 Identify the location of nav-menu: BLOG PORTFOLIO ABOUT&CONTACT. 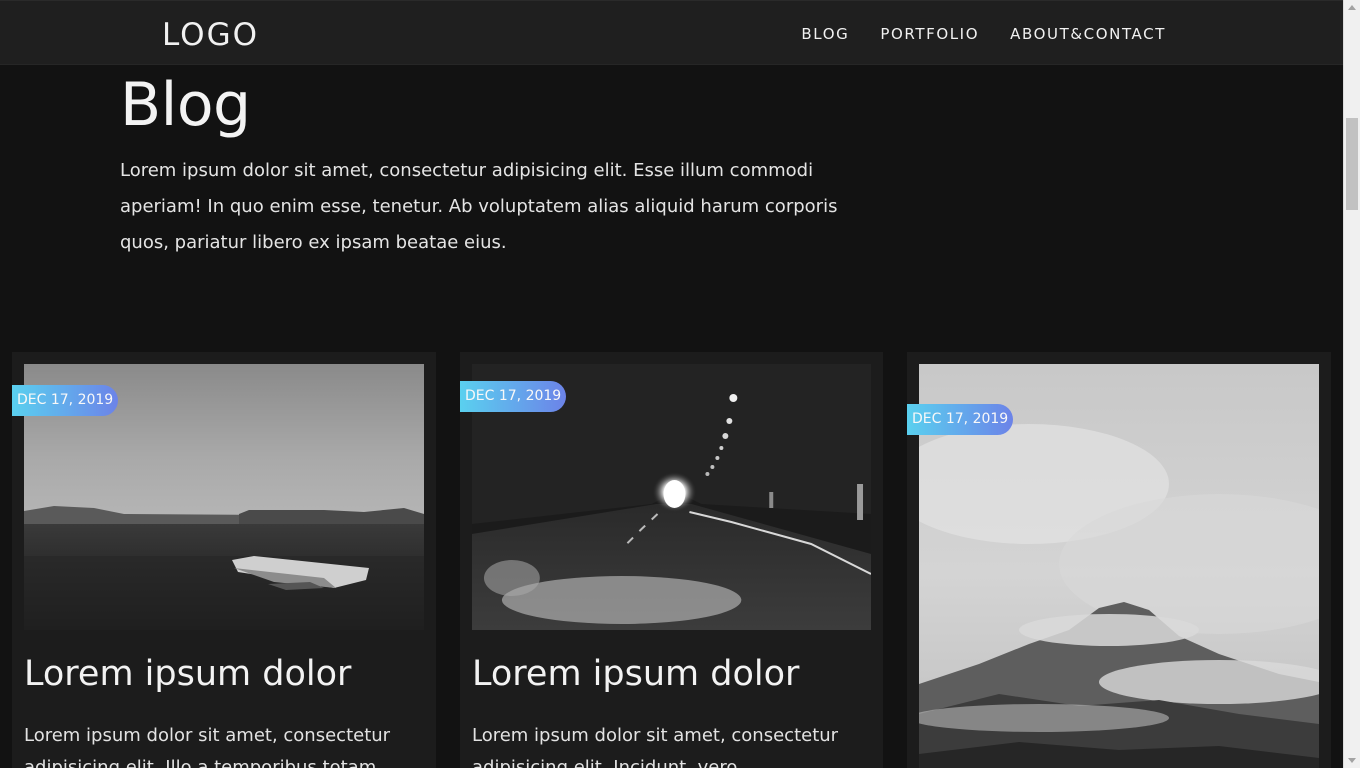
(983, 34).